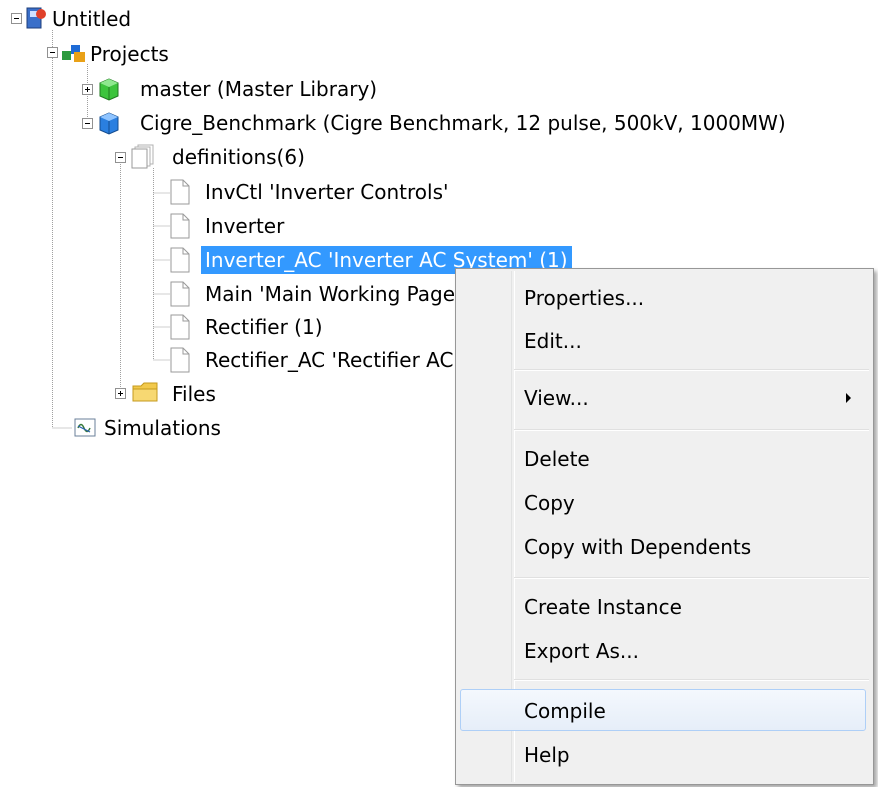 The image size is (878, 787). What do you see at coordinates (16, 18) in the screenshot?
I see `collapse-toggle-root` at bounding box center [16, 18].